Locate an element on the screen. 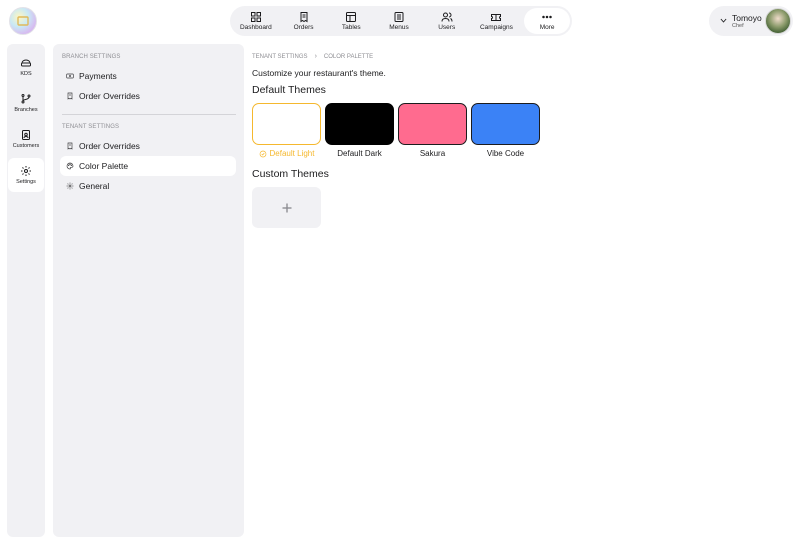  rail-label: Branches is located at coordinates (26, 110).